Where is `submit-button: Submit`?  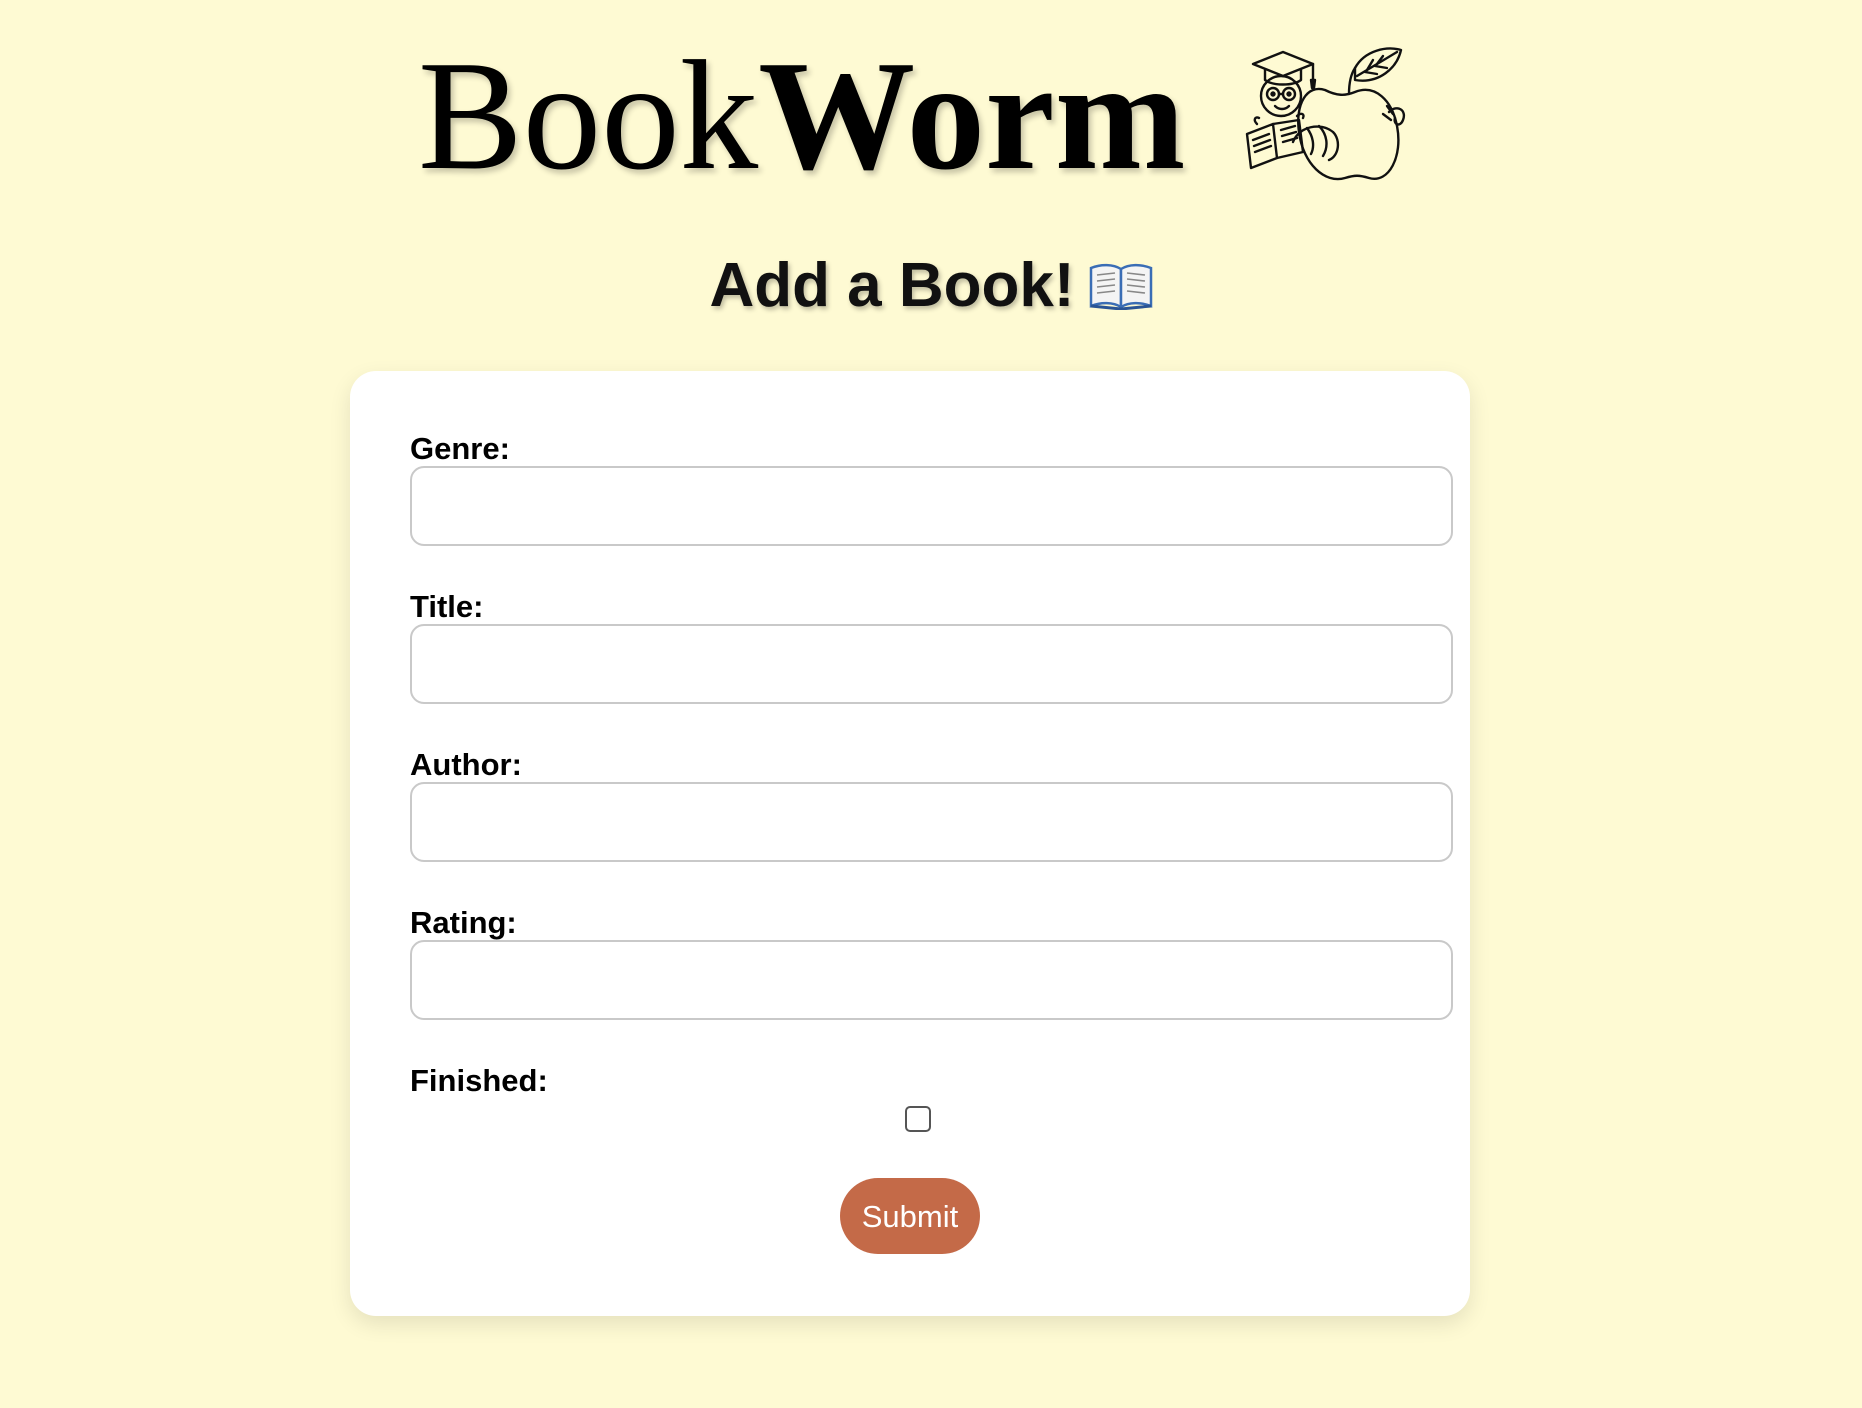
submit-button: Submit is located at coordinates (910, 1216).